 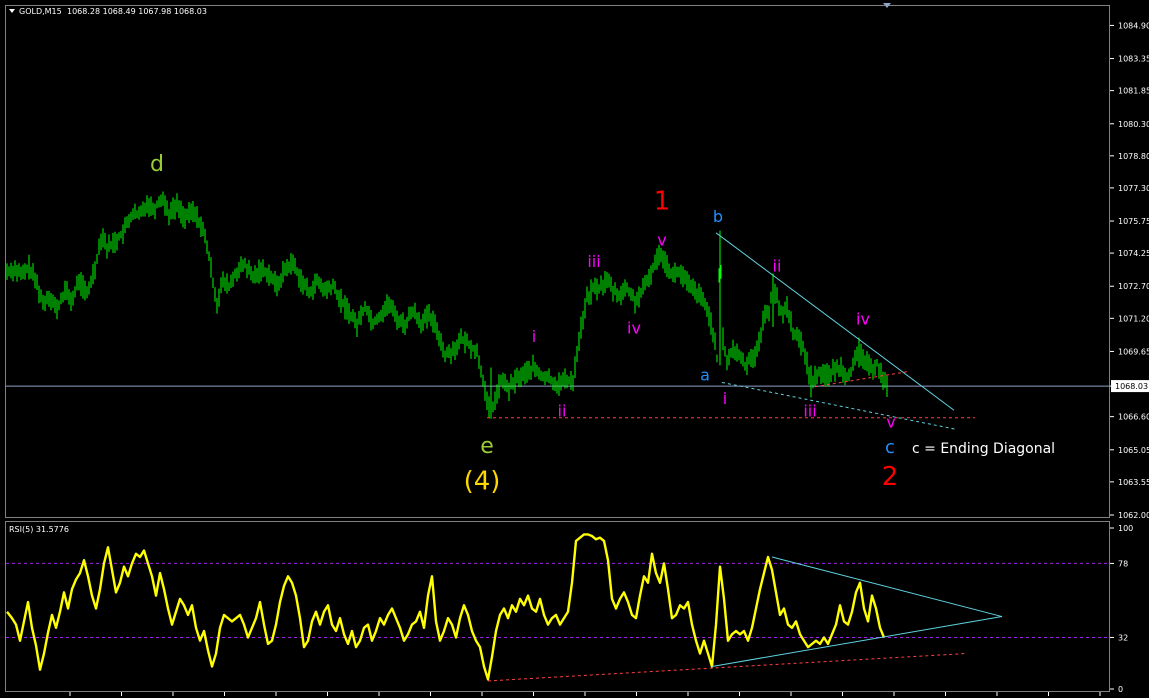 What do you see at coordinates (1123, 637) in the screenshot?
I see `rsi-tick-label: 32` at bounding box center [1123, 637].